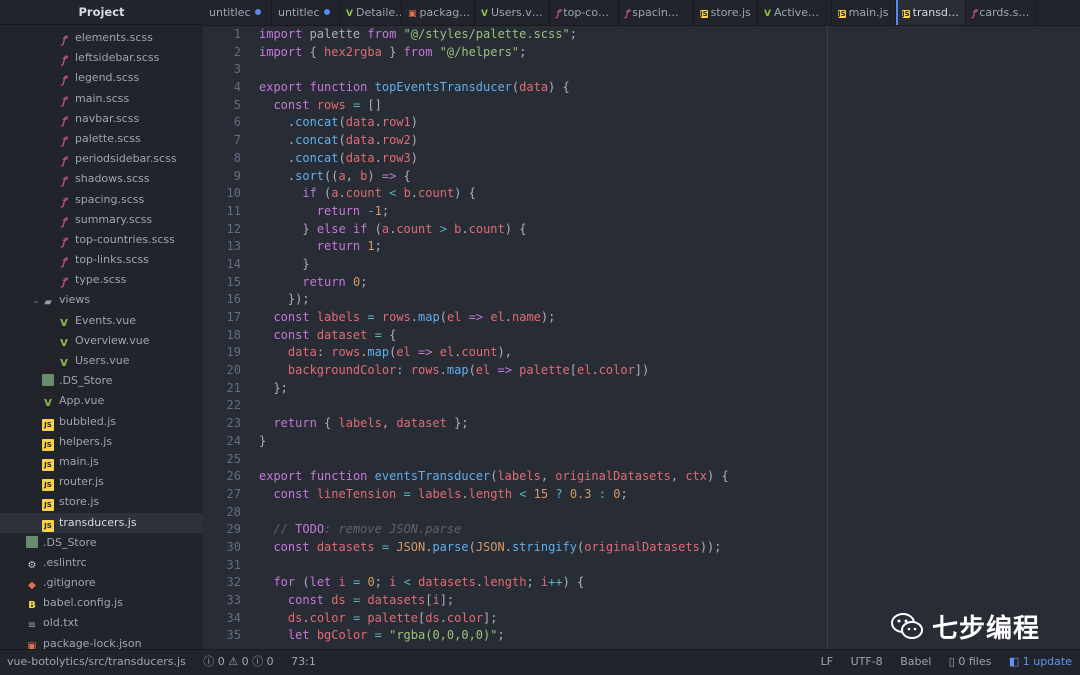 The height and width of the screenshot is (675, 1080). I want to click on code-token: ., so click(277, 175).